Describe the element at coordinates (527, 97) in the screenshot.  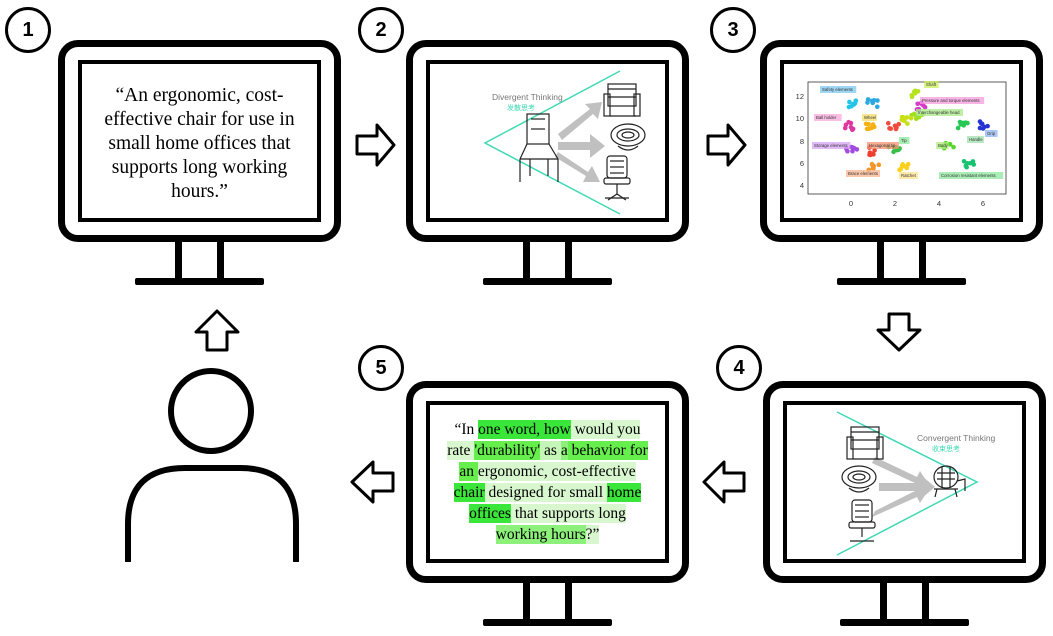
I see `divergent-title: Divergent Thinking` at that location.